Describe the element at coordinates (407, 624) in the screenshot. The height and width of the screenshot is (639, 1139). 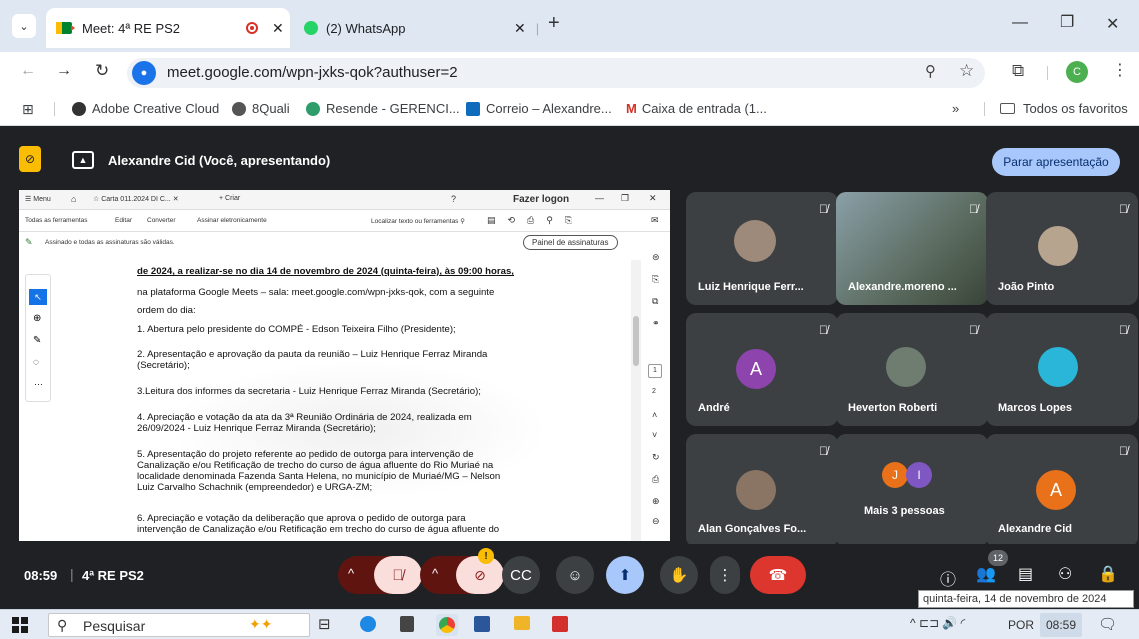
I see `app-icon` at that location.